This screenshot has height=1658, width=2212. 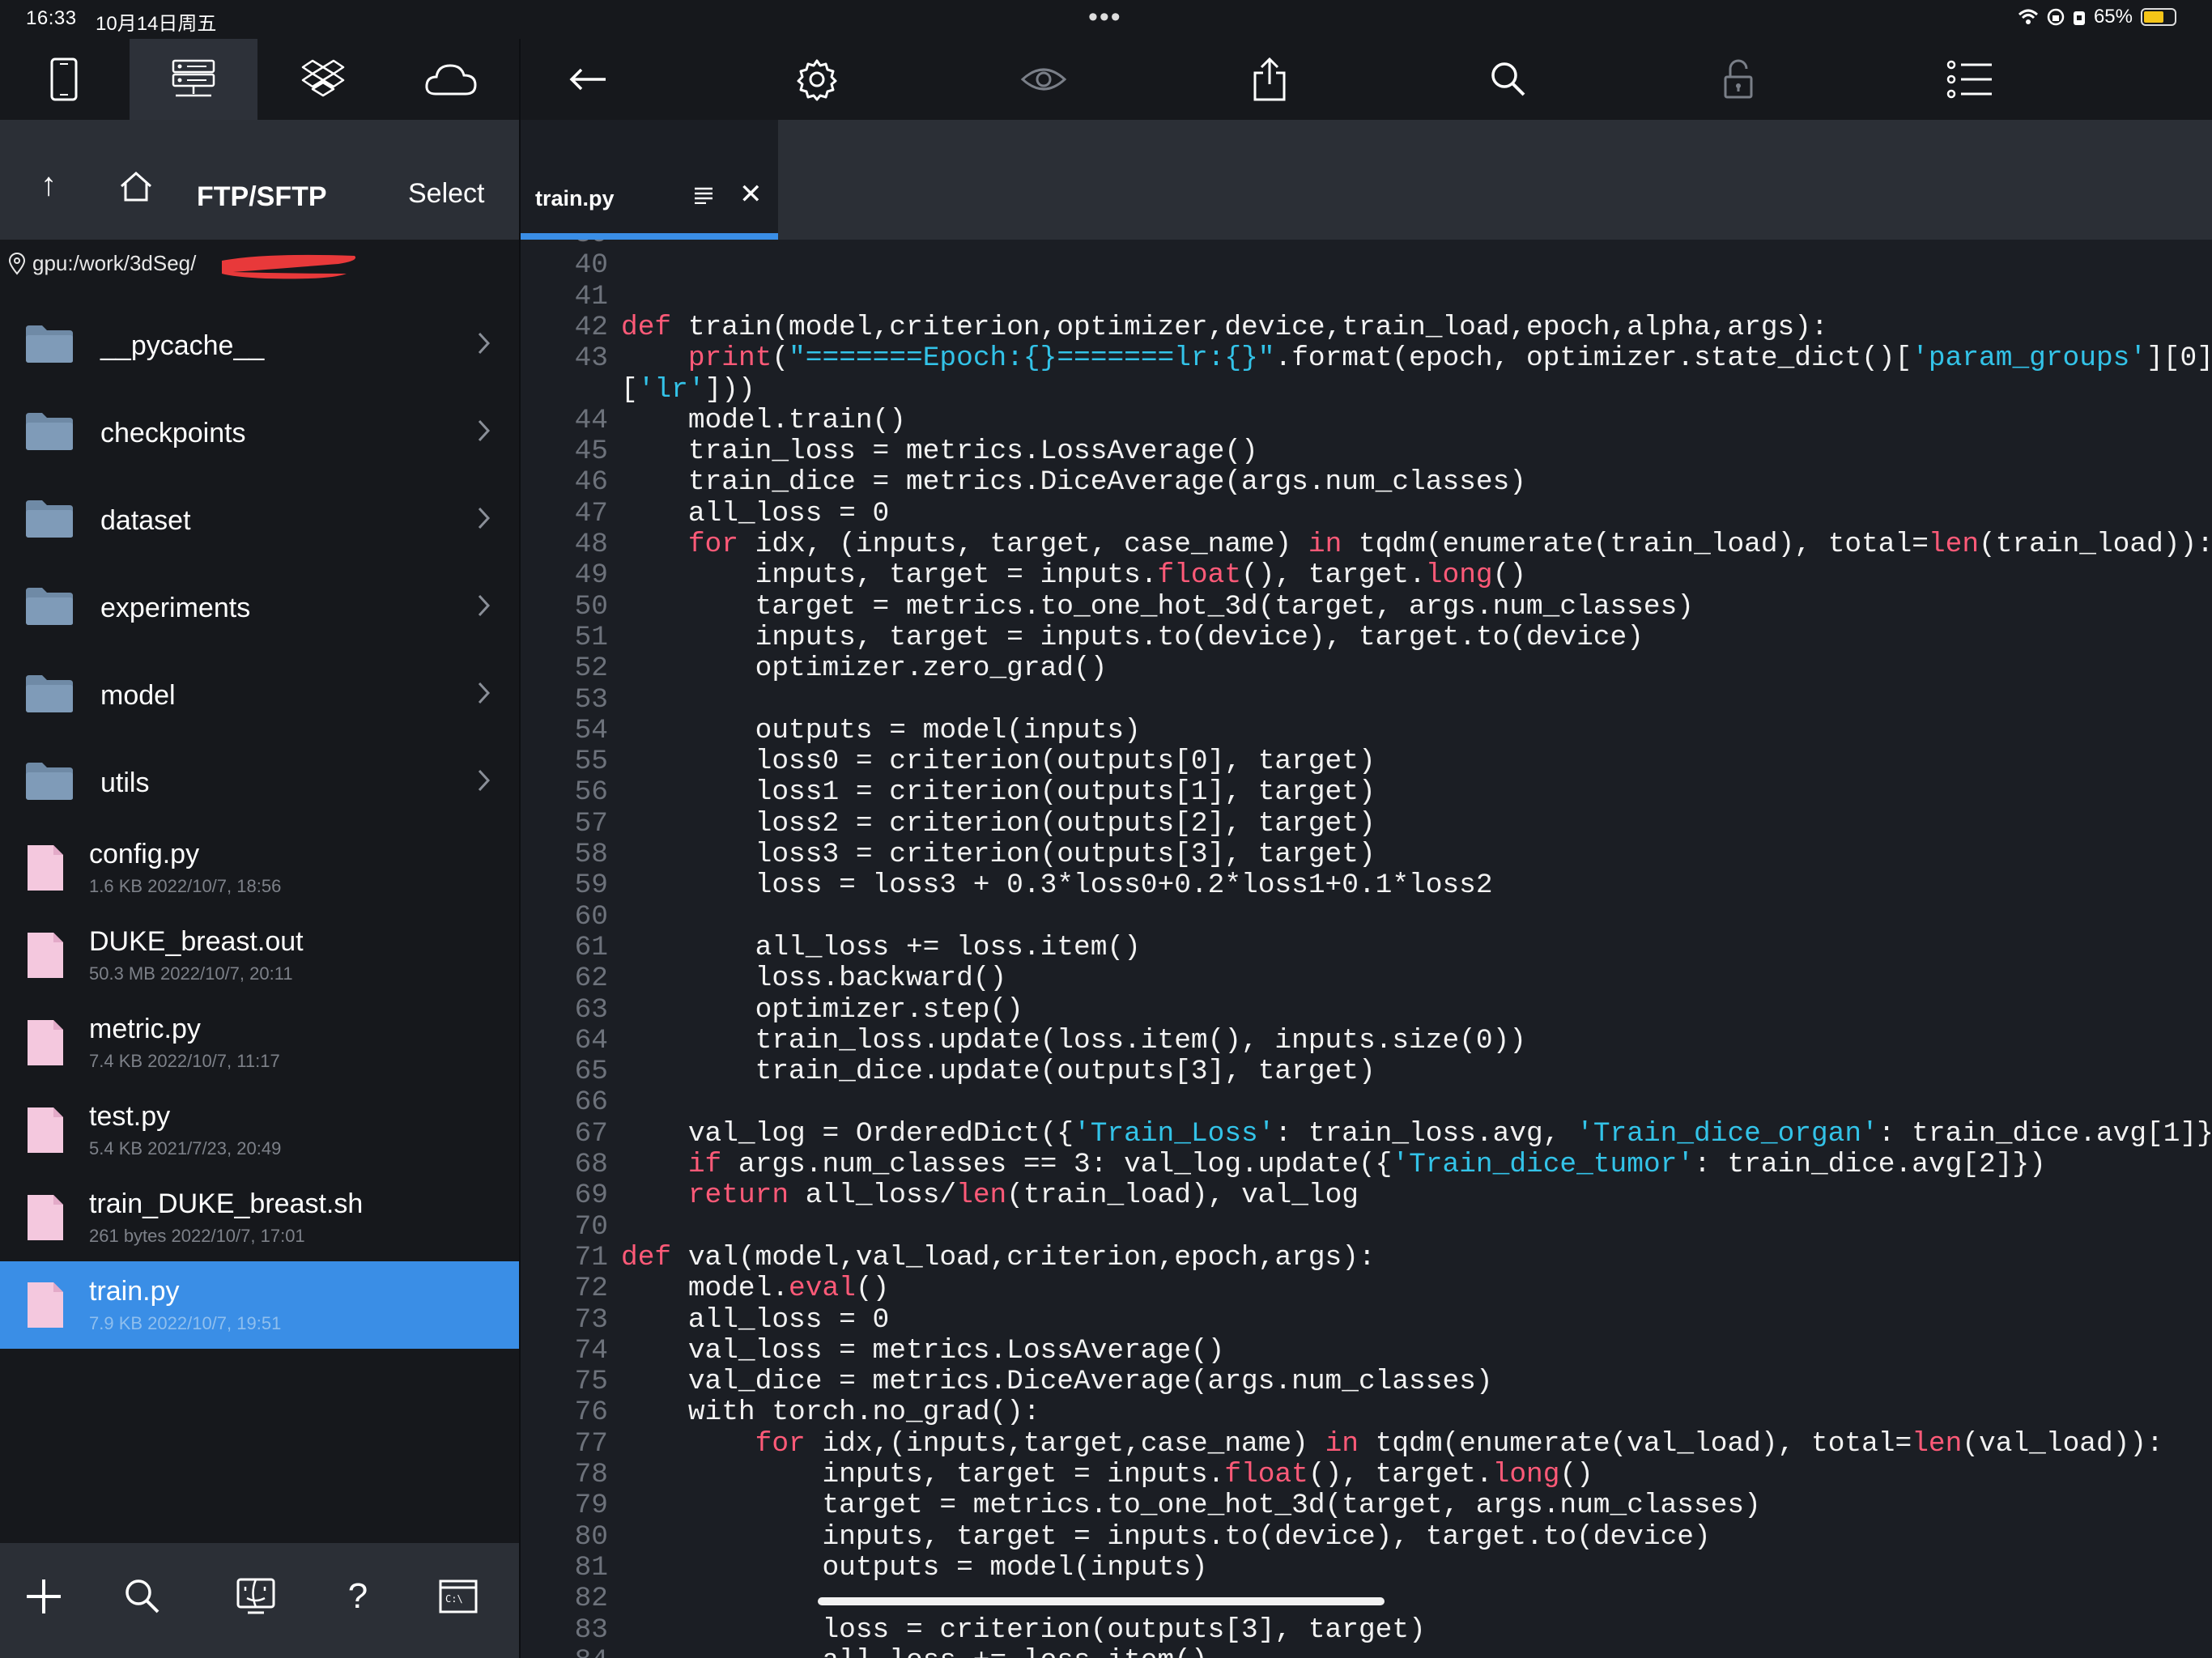 I want to click on ipad-icon, so click(x=64, y=79).